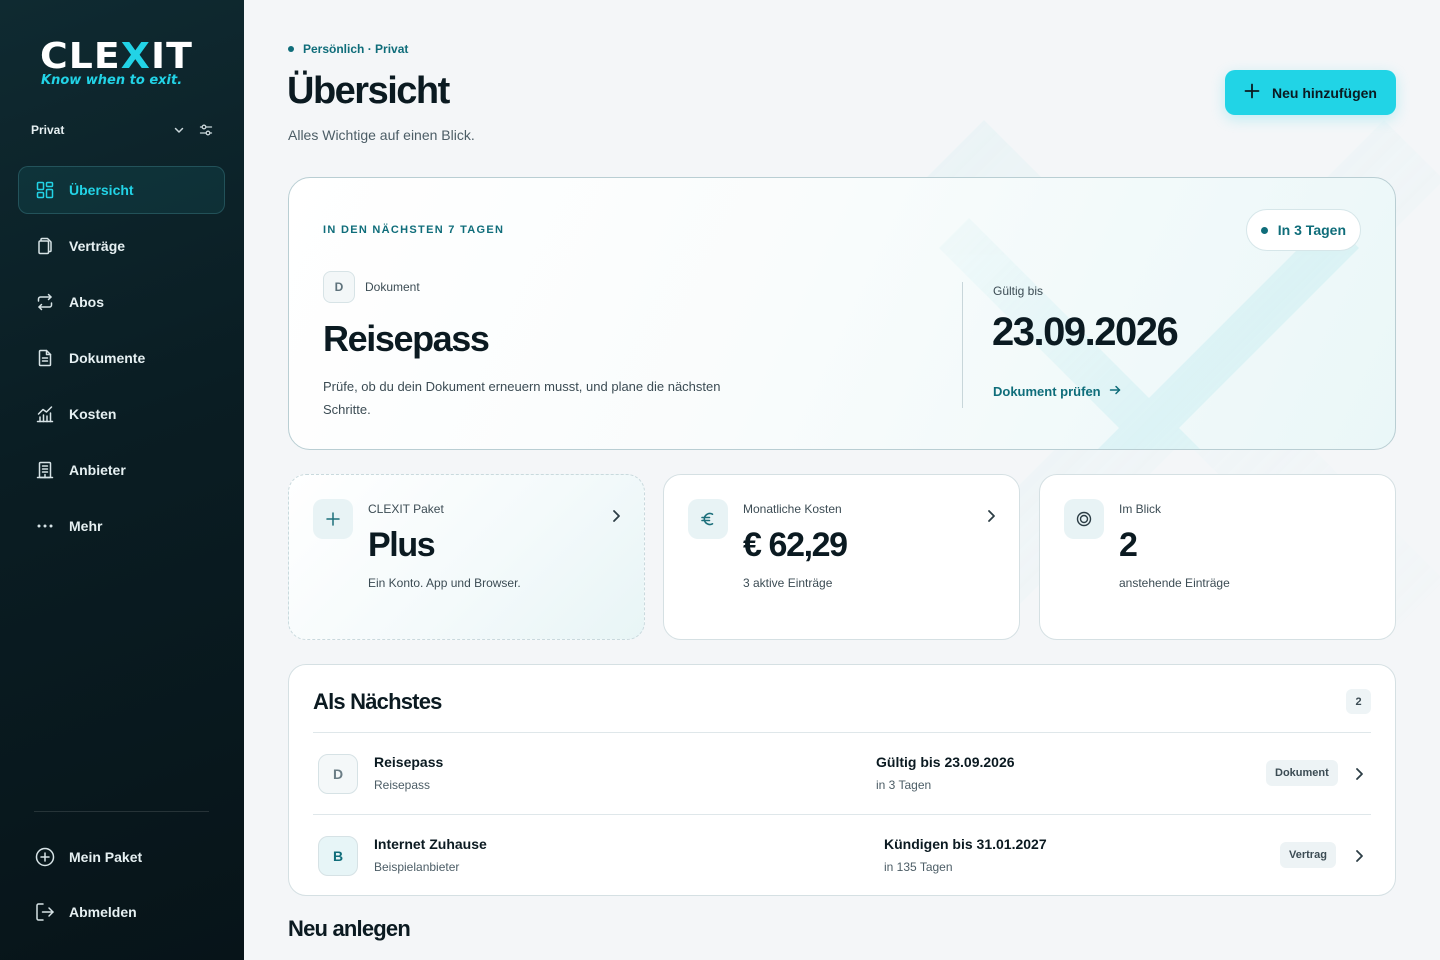 This screenshot has height=960, width=1440. Describe the element at coordinates (45, 470) in the screenshot. I see `provider-building-icon` at that location.